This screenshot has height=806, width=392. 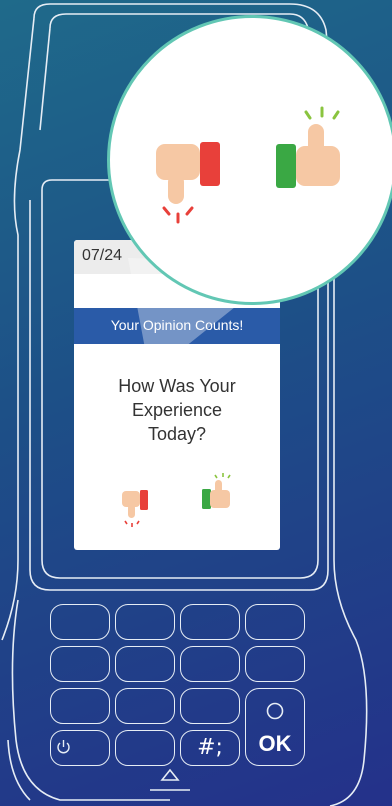 I want to click on hash-key: #;, so click(x=210, y=748).